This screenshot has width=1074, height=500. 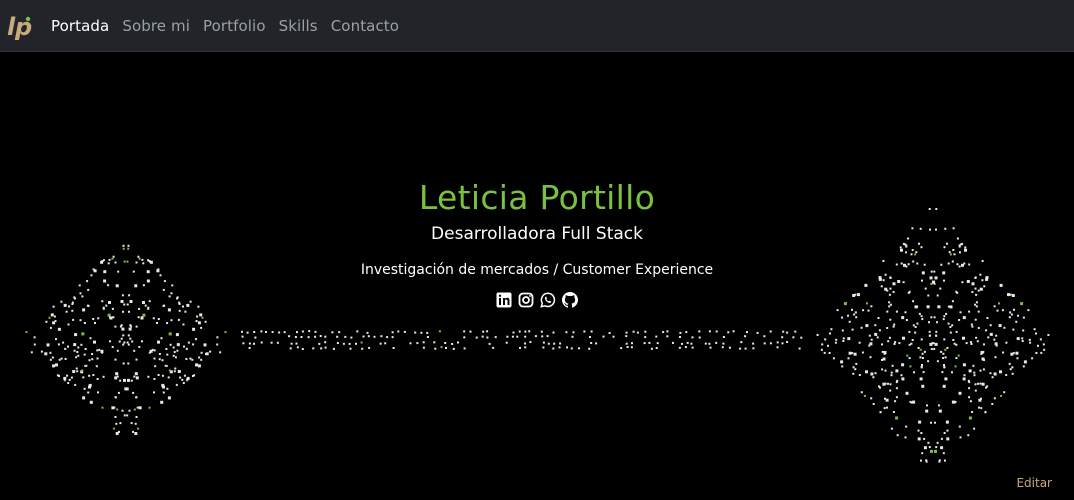 I want to click on github-icon, so click(x=570, y=300).